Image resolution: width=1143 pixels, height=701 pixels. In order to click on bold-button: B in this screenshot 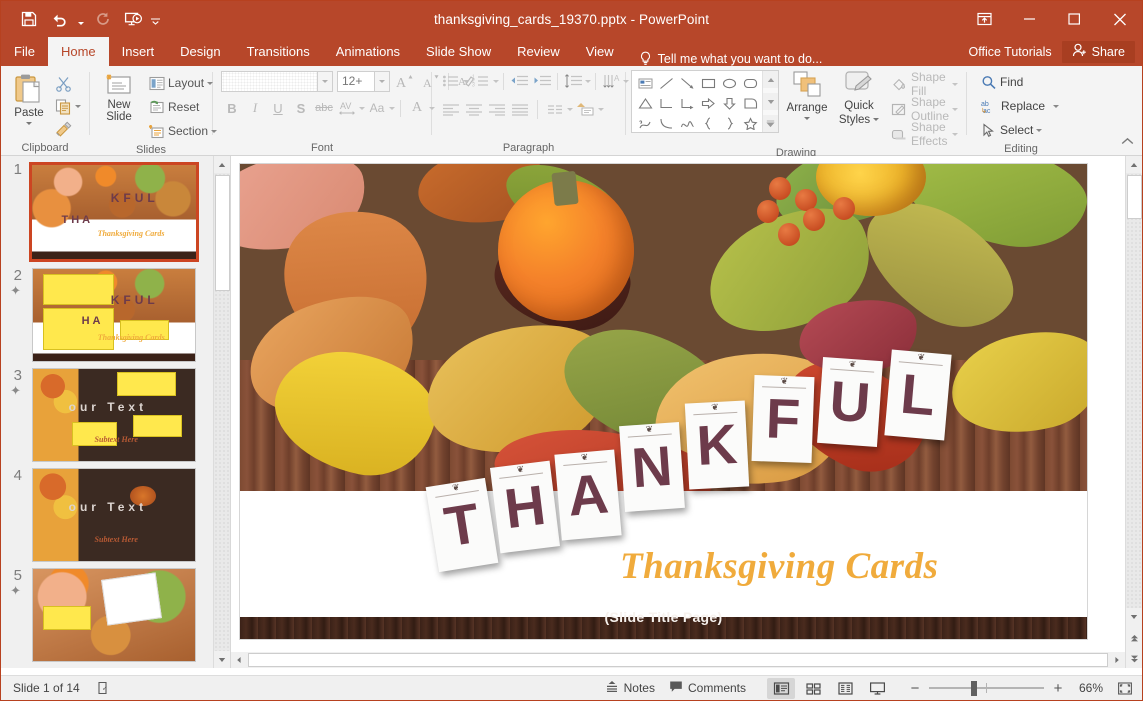, I will do `click(232, 108)`.